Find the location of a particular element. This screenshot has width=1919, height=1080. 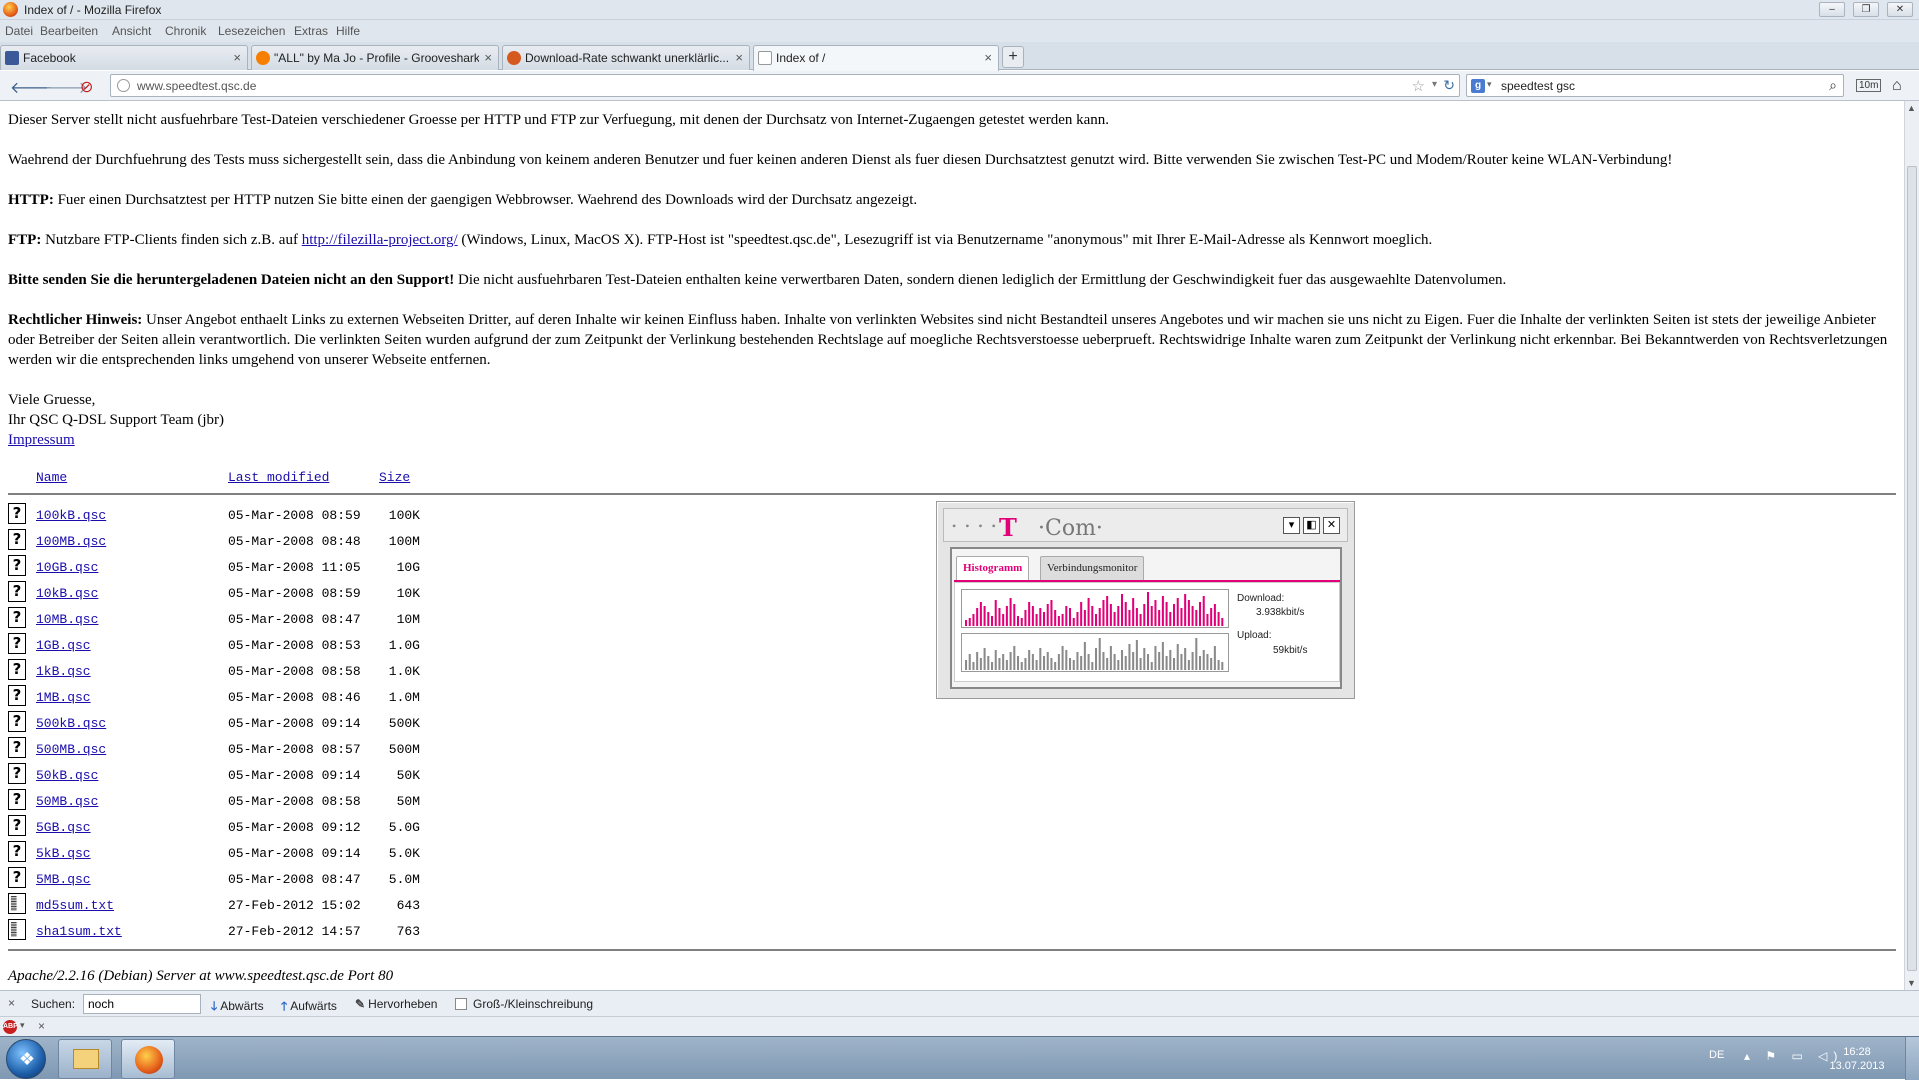

addon-icon: 10m is located at coordinates (1869, 85).